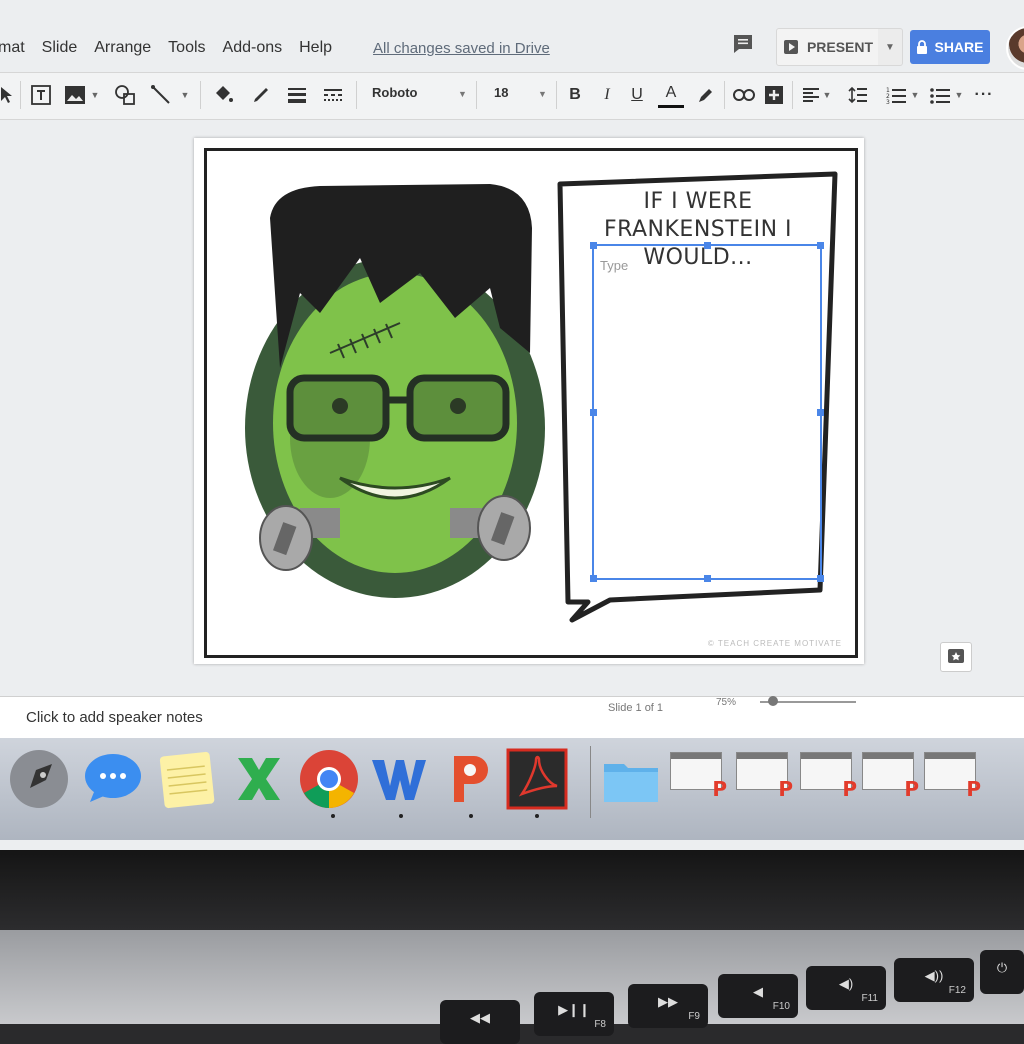  I want to click on text-box-placeholder: Type, so click(614, 265).